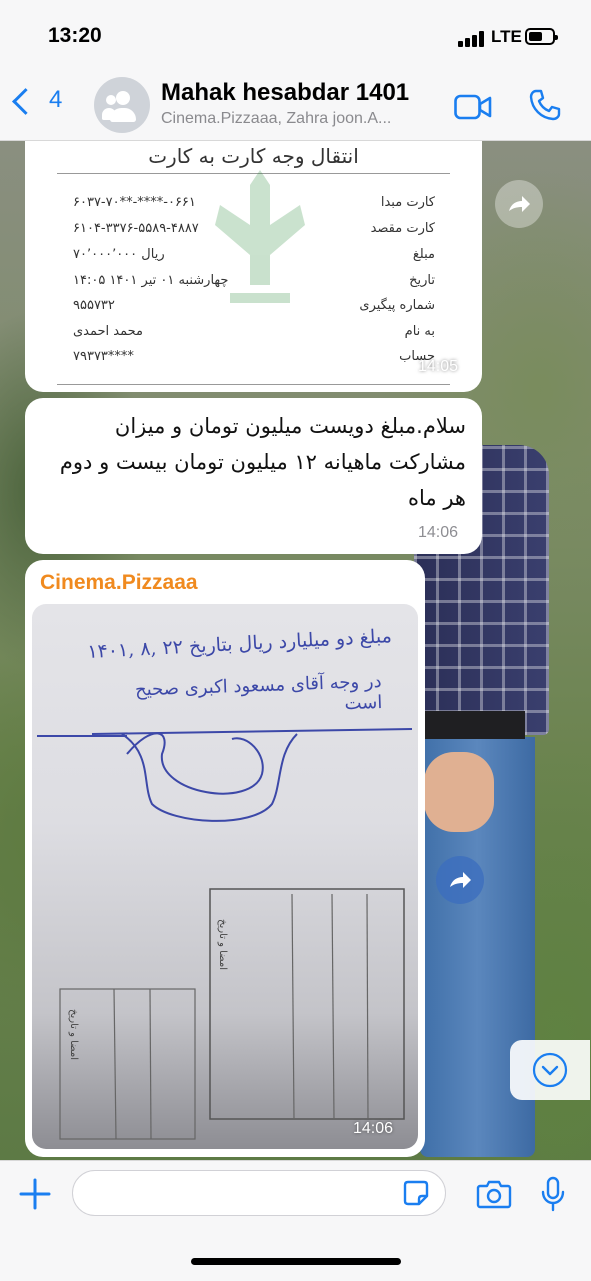 Image resolution: width=591 pixels, height=1281 pixels. What do you see at coordinates (253, 384) in the screenshot?
I see `receipt-divider` at bounding box center [253, 384].